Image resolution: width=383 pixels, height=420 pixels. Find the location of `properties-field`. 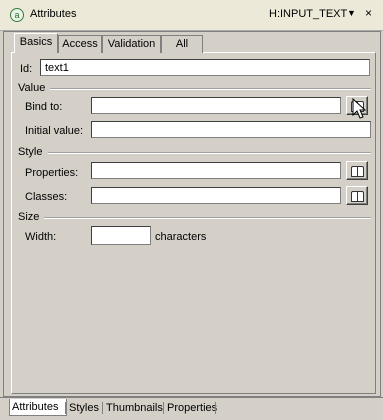

properties-field is located at coordinates (216, 170).